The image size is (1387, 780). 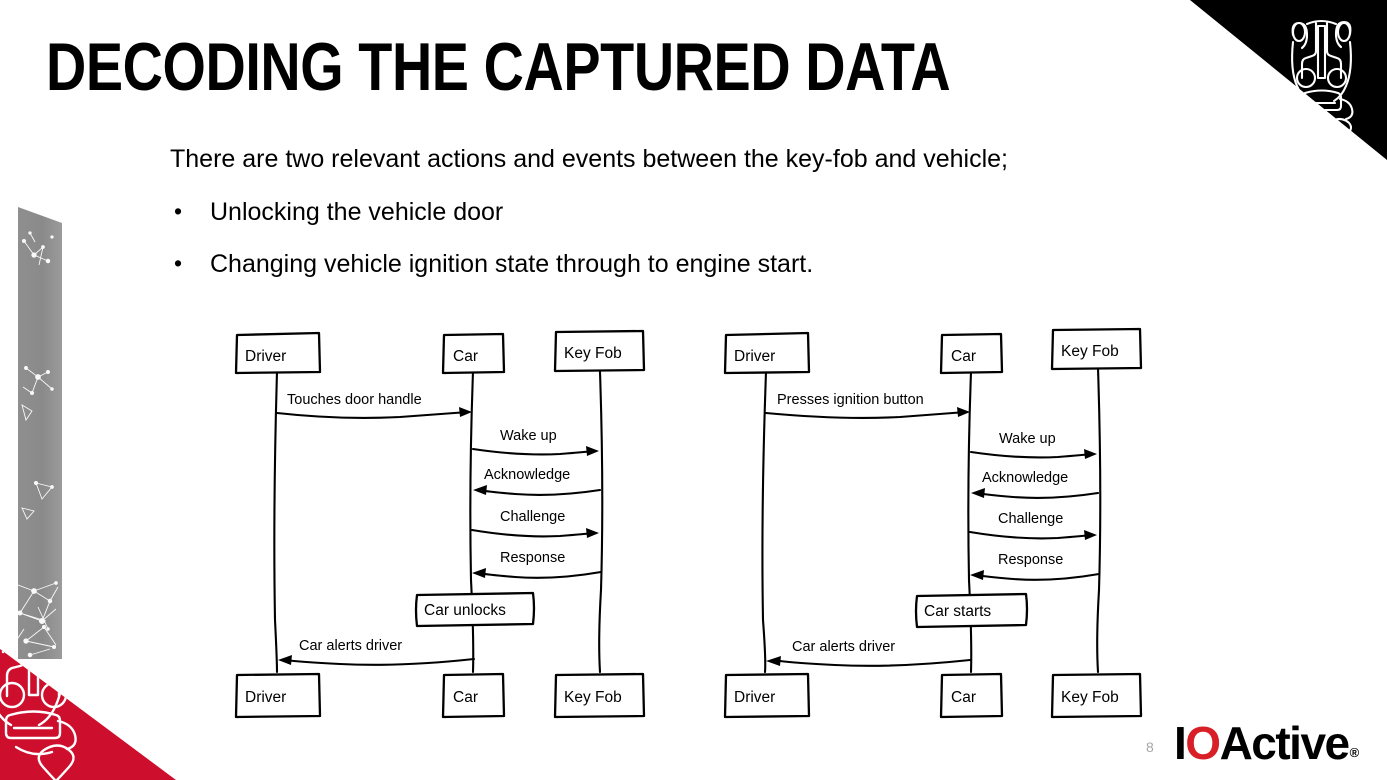 What do you see at coordinates (498, 67) in the screenshot?
I see `page-title: DECODING THE CAPTURED DATA` at bounding box center [498, 67].